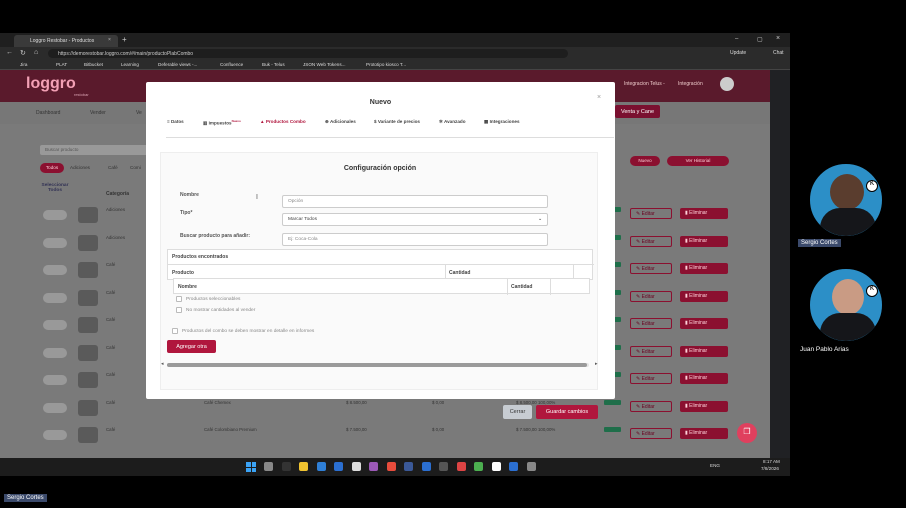 The width and height of the screenshot is (906, 508). What do you see at coordinates (23, 53) in the screenshot?
I see `reload-icon: ↻` at bounding box center [23, 53].